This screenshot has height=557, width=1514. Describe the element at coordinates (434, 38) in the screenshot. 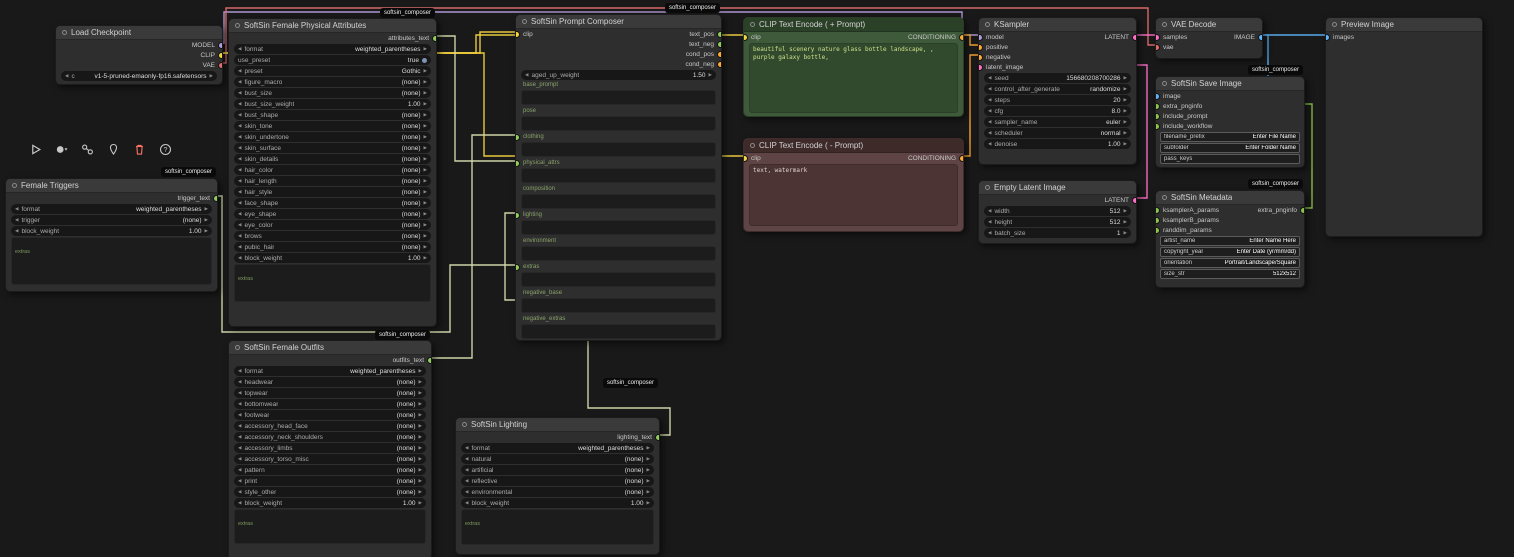

I see `output-slot-attributes_text` at that location.